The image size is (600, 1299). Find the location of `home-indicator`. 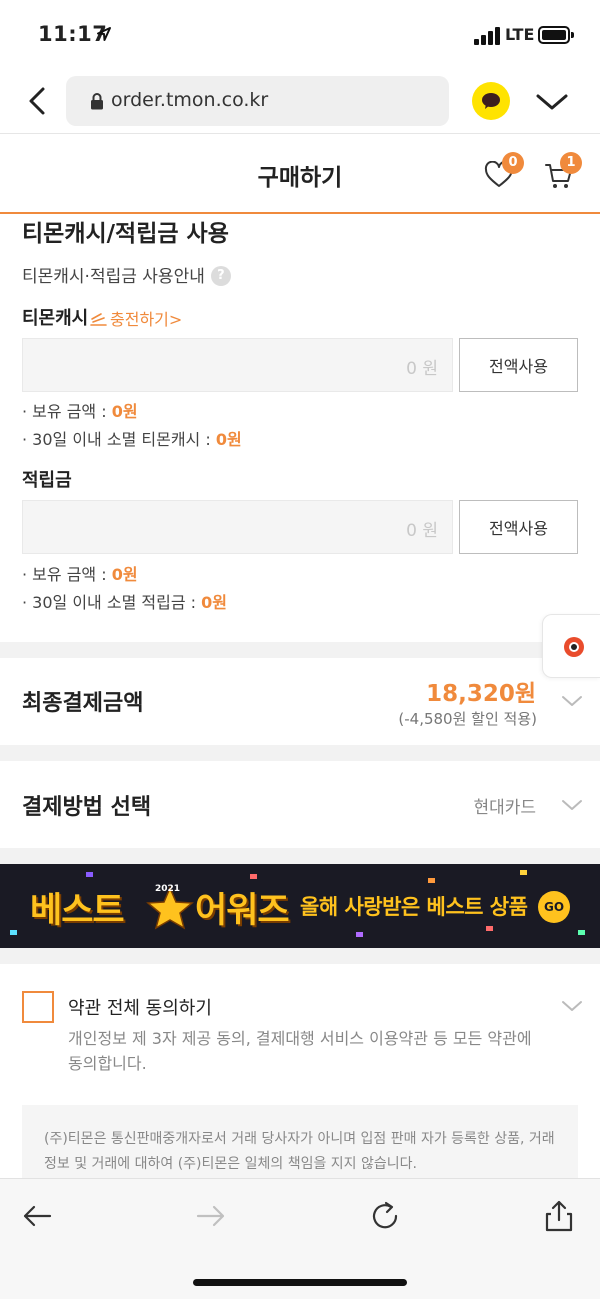

home-indicator is located at coordinates (300, 1282).